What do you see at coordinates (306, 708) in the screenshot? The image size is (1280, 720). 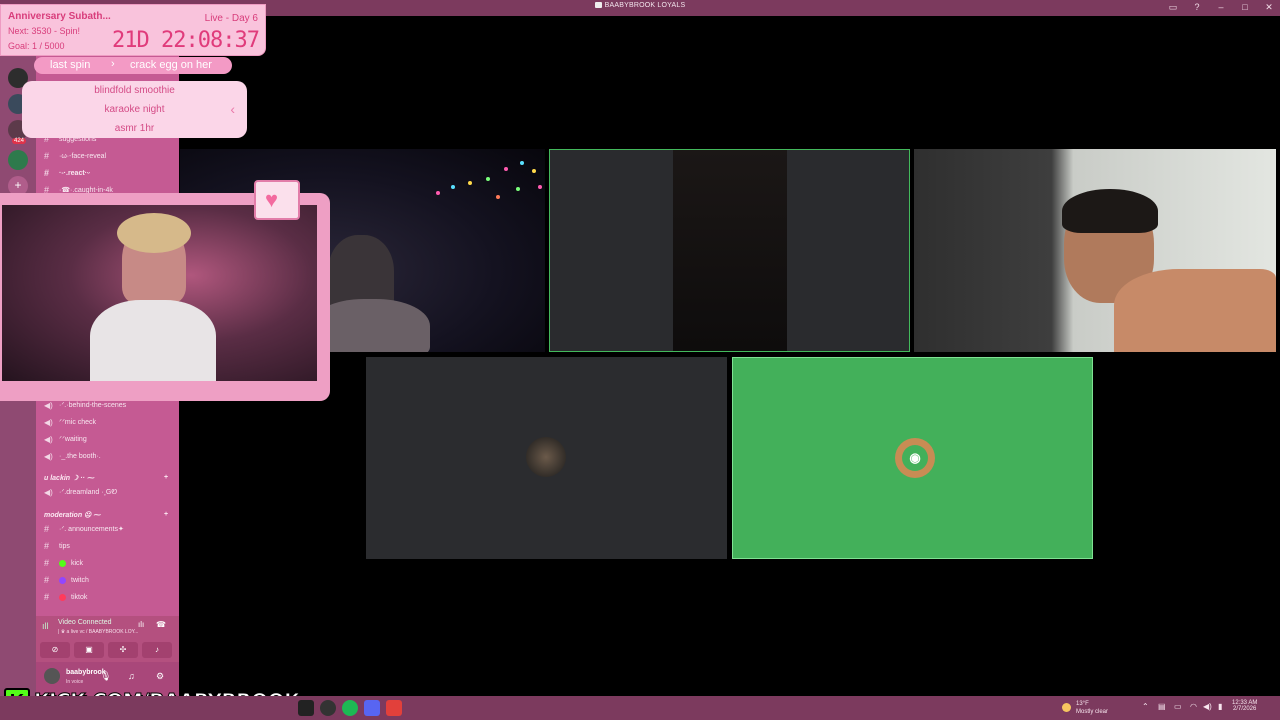 I see `tiktok-icon` at bounding box center [306, 708].